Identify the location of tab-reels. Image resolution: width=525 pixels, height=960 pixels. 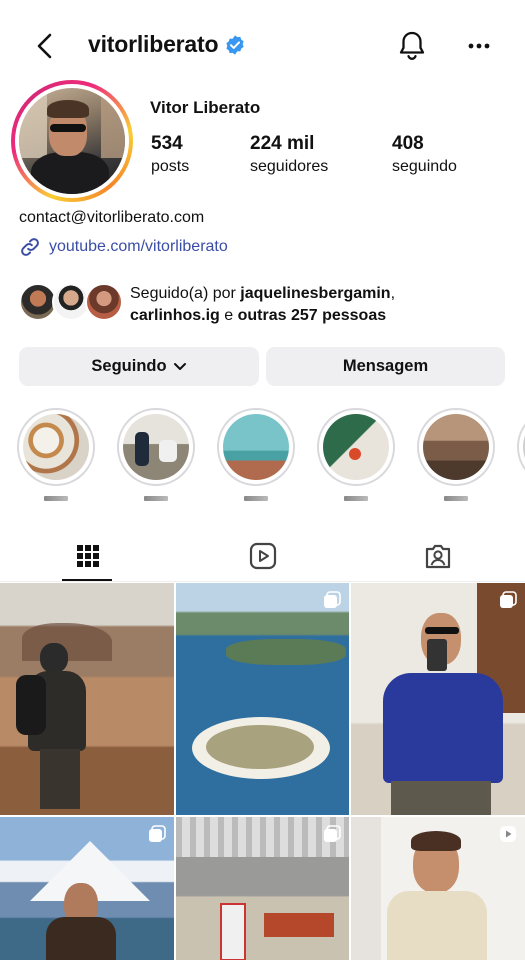
(262, 556).